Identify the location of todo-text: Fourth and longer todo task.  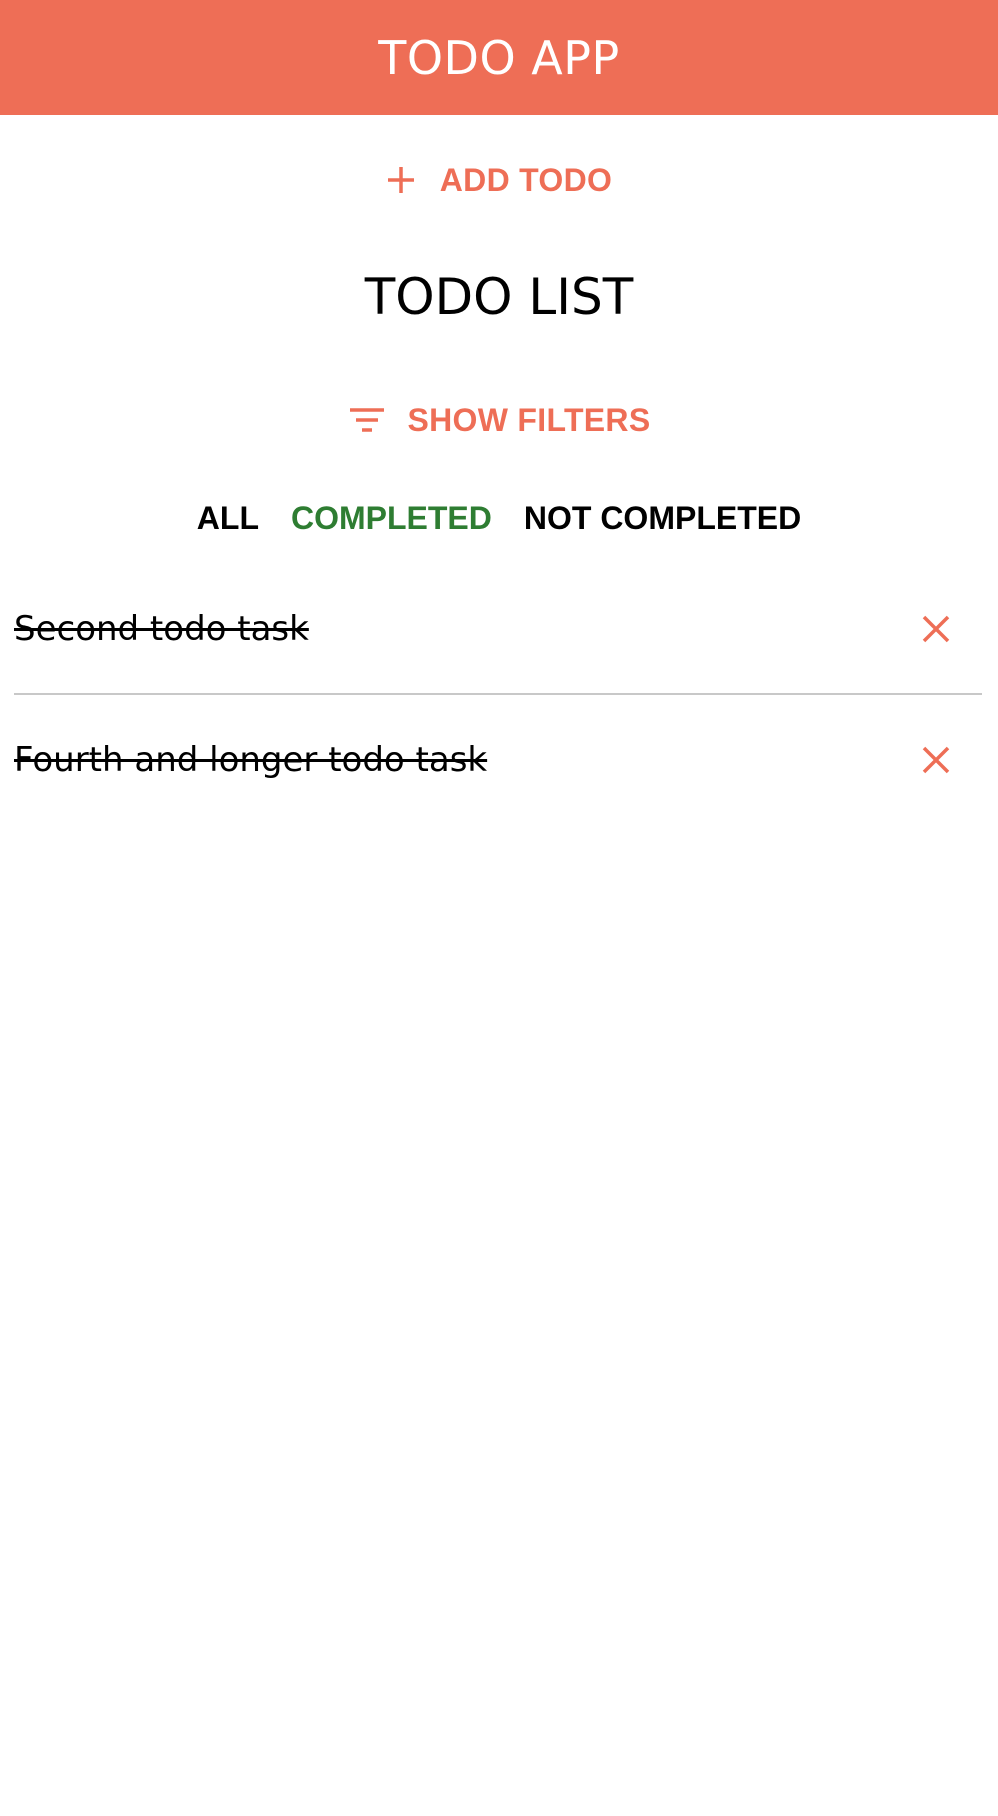
(250, 760).